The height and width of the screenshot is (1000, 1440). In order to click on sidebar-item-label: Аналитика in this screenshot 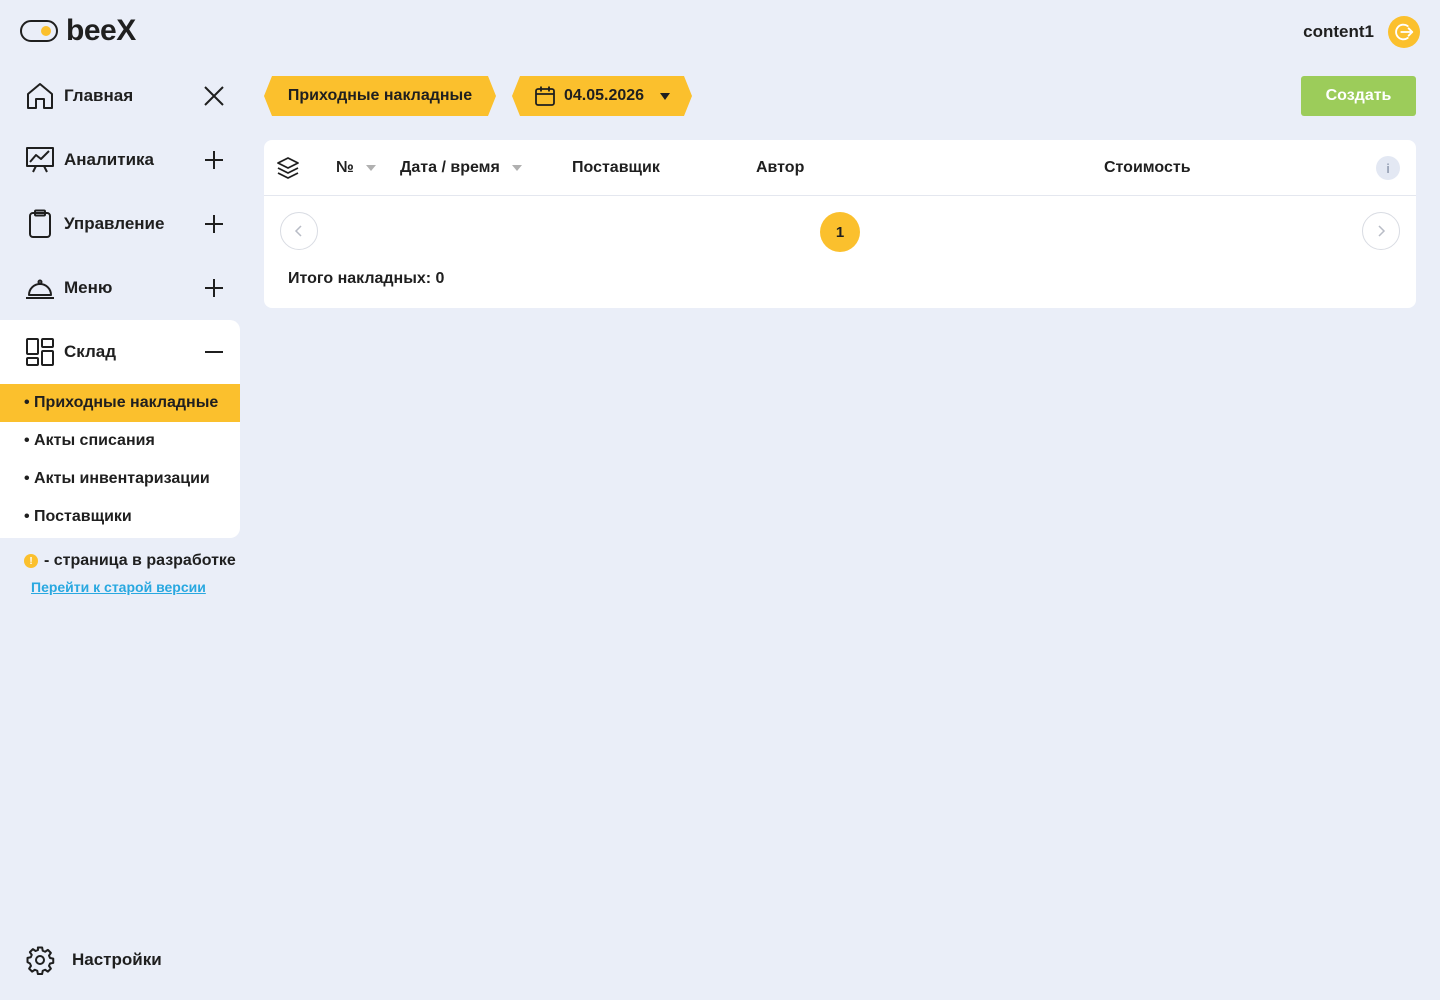, I will do `click(109, 159)`.